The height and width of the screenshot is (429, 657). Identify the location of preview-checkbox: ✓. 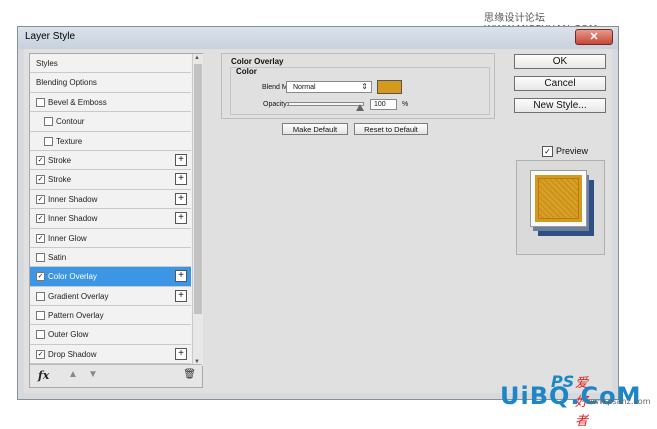
(547, 151).